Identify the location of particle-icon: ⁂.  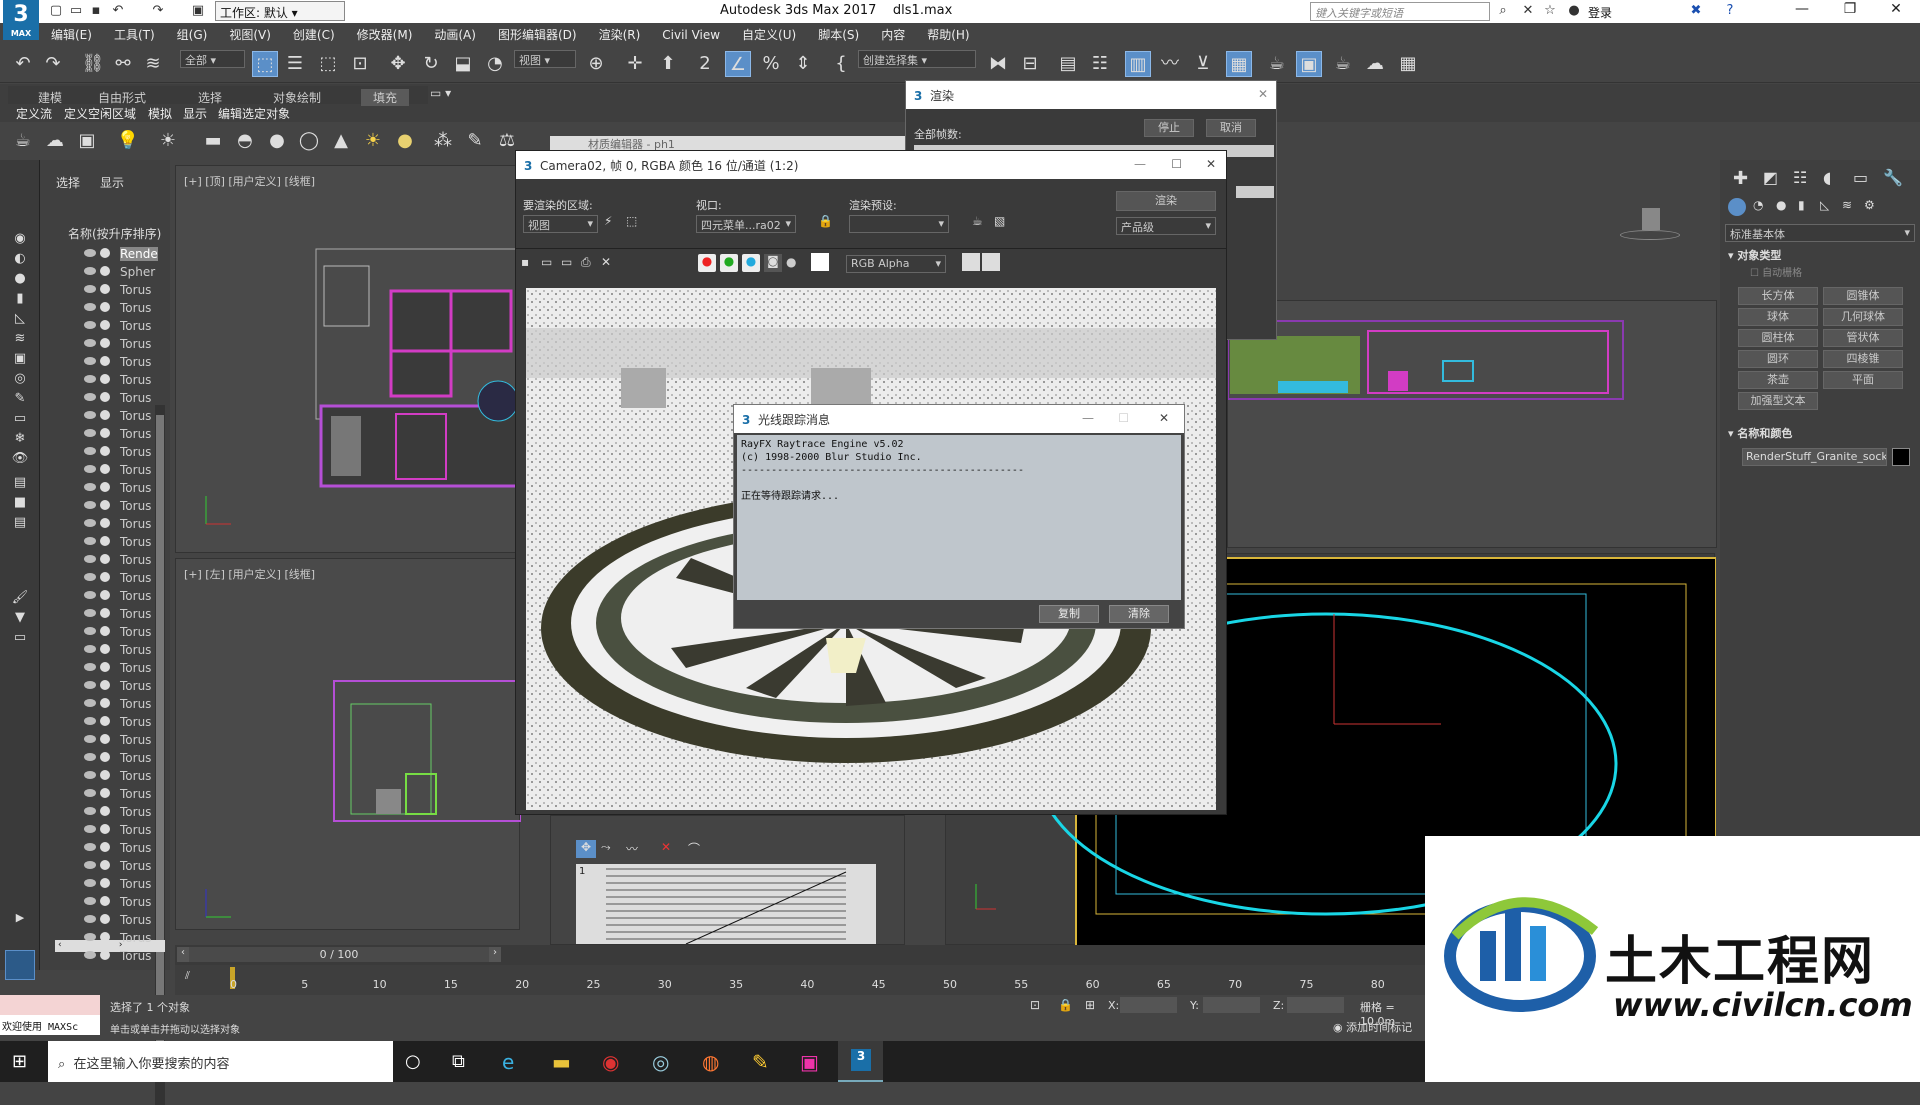
(443, 141).